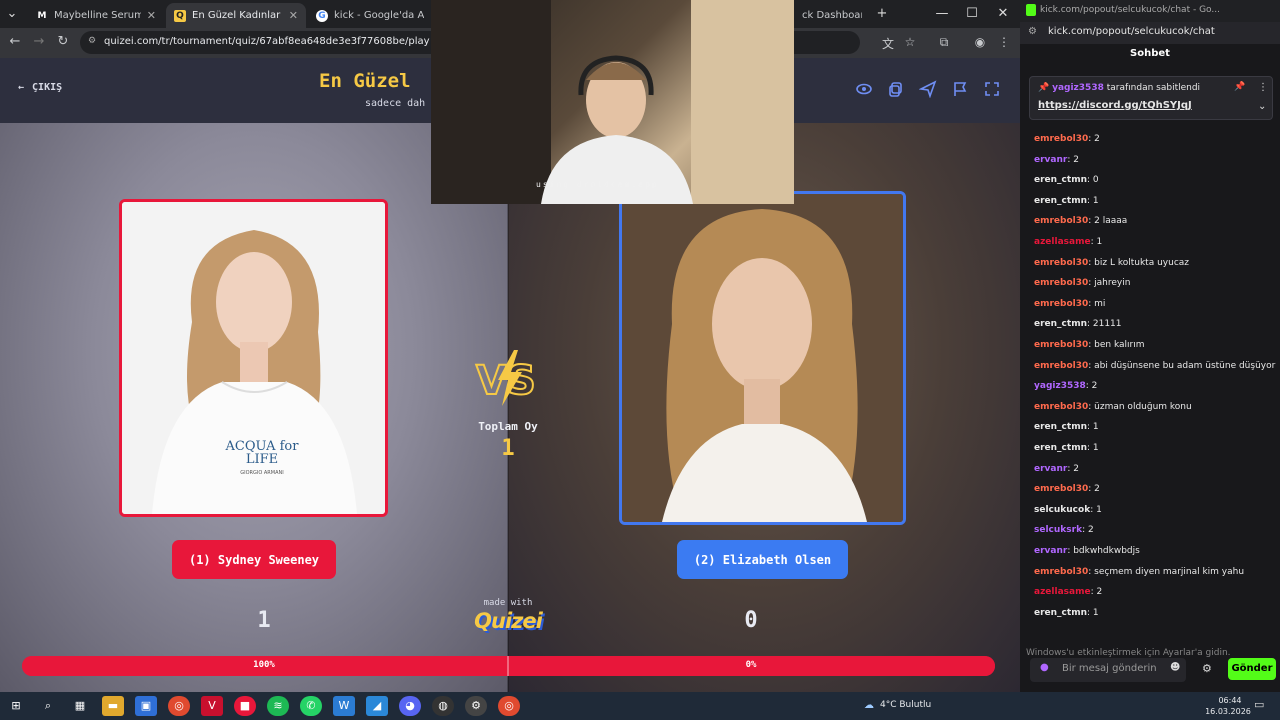 The width and height of the screenshot is (1280, 720). What do you see at coordinates (509, 706) in the screenshot?
I see `chrome-active-icon: ◎` at bounding box center [509, 706].